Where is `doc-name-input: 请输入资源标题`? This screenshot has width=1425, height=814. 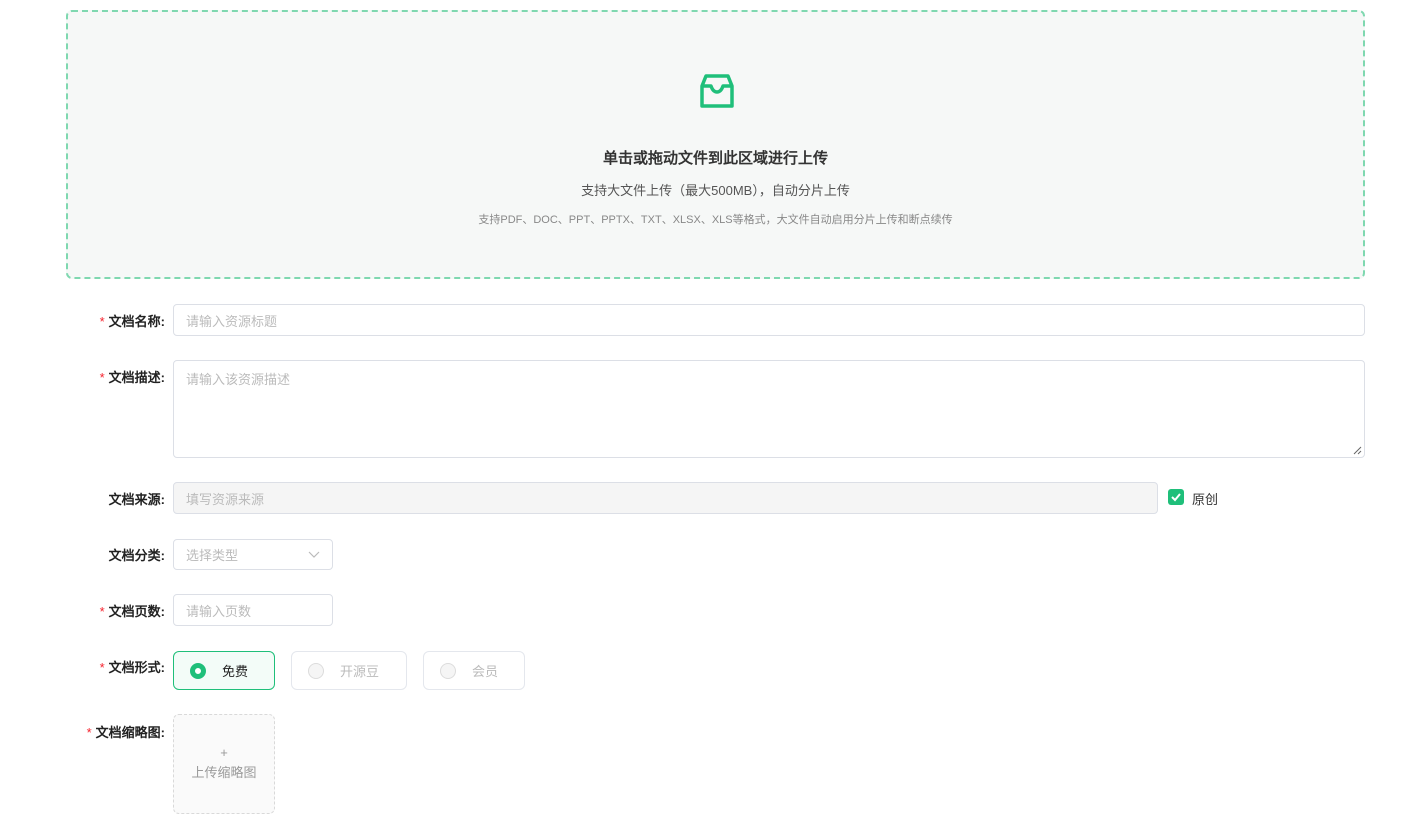 doc-name-input: 请输入资源标题 is located at coordinates (769, 320).